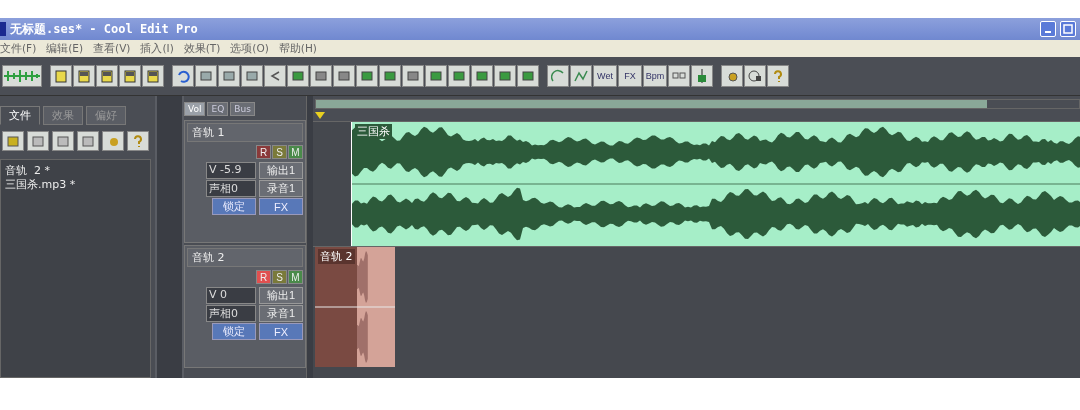 This screenshot has width=1080, height=410. Describe the element at coordinates (245, 132) in the screenshot. I see `track-name: 音轨 1` at that location.